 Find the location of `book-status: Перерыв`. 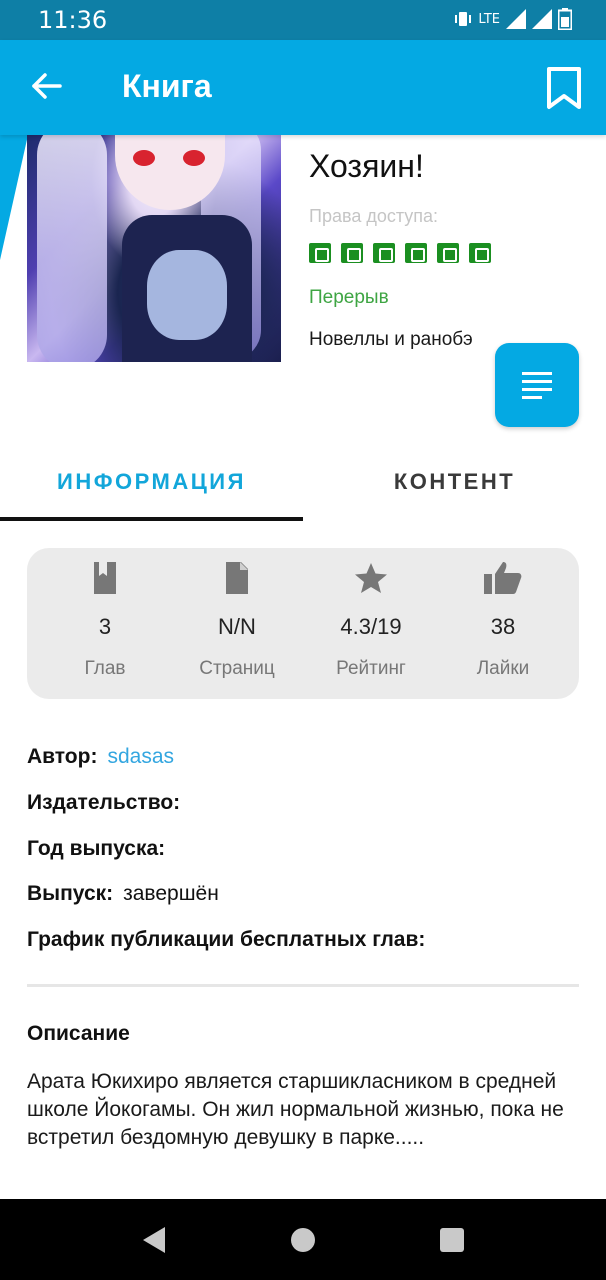

book-status: Перерыв is located at coordinates (349, 297).